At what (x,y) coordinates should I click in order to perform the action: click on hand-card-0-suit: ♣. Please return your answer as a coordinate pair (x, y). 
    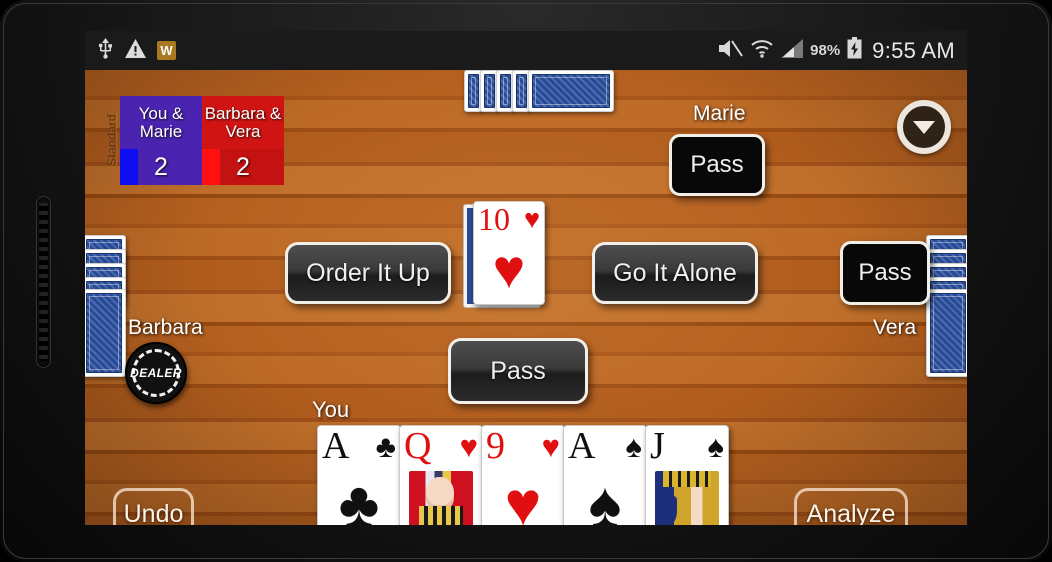
    Looking at the image, I should click on (385, 446).